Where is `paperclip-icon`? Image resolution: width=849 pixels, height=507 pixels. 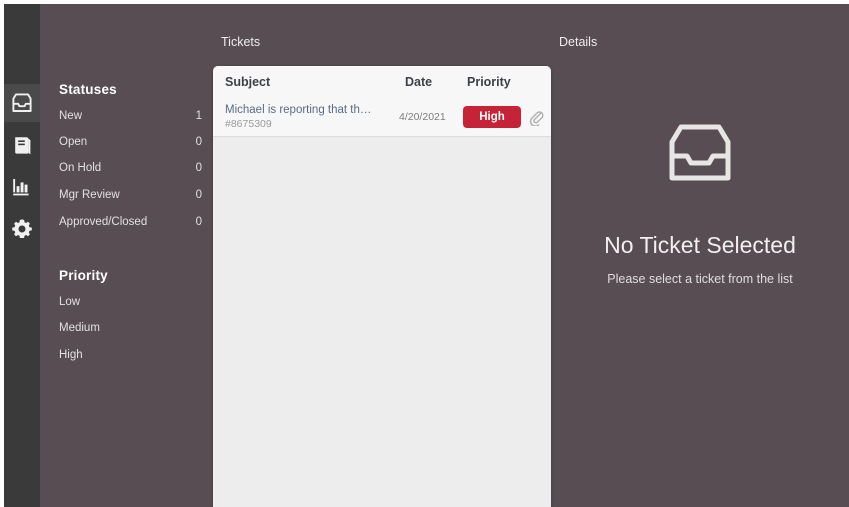
paperclip-icon is located at coordinates (536, 120).